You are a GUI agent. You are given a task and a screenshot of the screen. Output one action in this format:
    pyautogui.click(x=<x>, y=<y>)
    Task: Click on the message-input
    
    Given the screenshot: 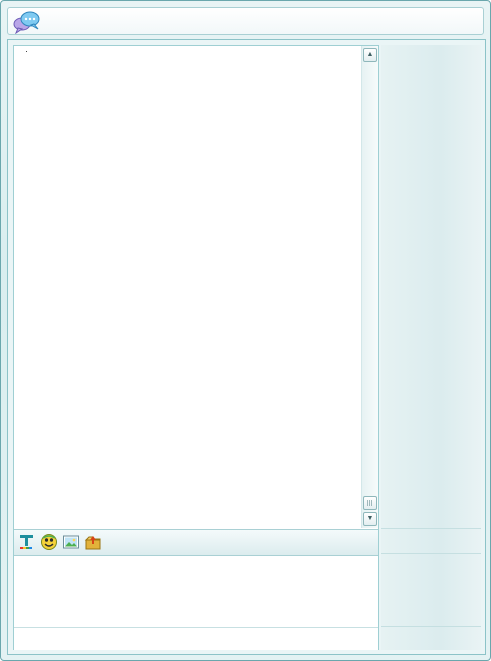 What is the action you would take?
    pyautogui.click(x=196, y=591)
    